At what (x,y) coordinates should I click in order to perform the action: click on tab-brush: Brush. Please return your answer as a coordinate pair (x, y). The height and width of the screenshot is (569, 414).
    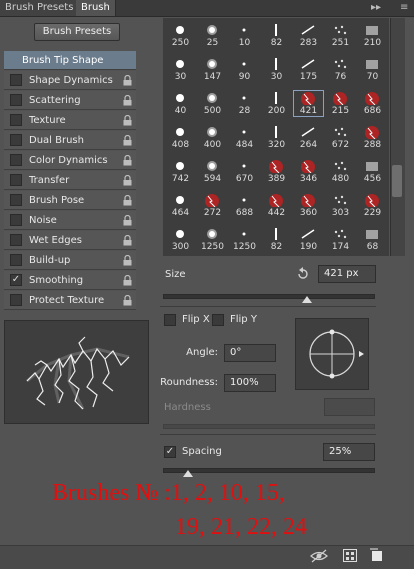
    Looking at the image, I should click on (96, 8).